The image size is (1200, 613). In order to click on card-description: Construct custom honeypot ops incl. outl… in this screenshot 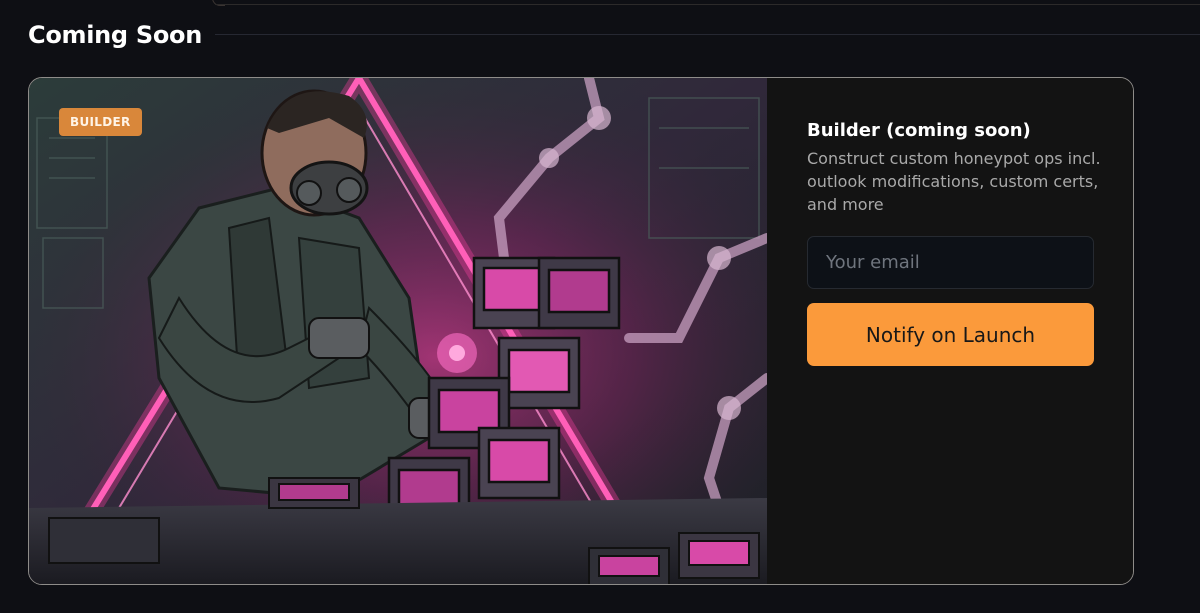, I will do `click(954, 181)`.